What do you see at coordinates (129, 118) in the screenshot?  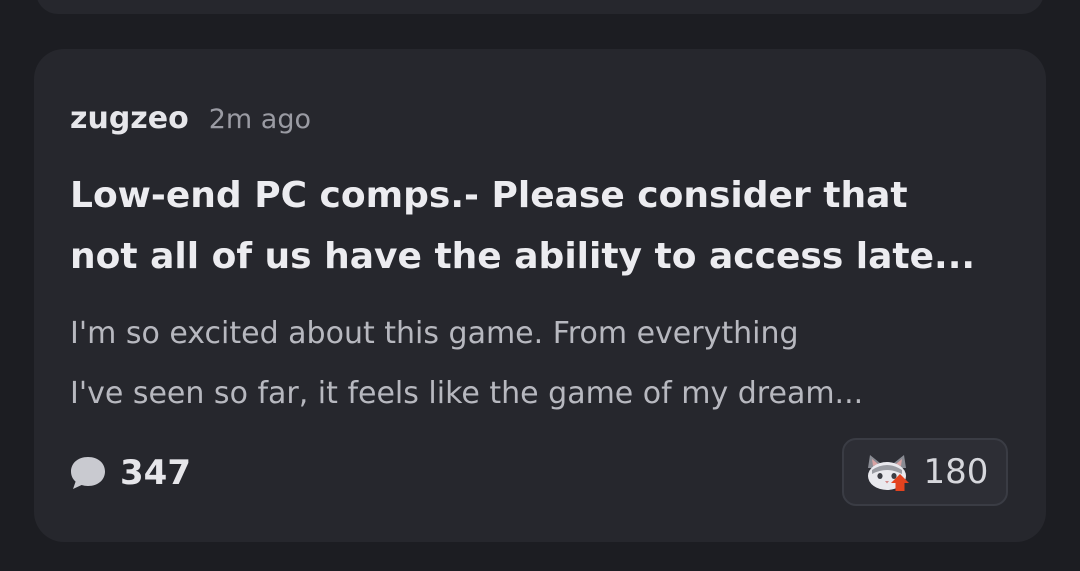 I see `author-name: zugzeo` at bounding box center [129, 118].